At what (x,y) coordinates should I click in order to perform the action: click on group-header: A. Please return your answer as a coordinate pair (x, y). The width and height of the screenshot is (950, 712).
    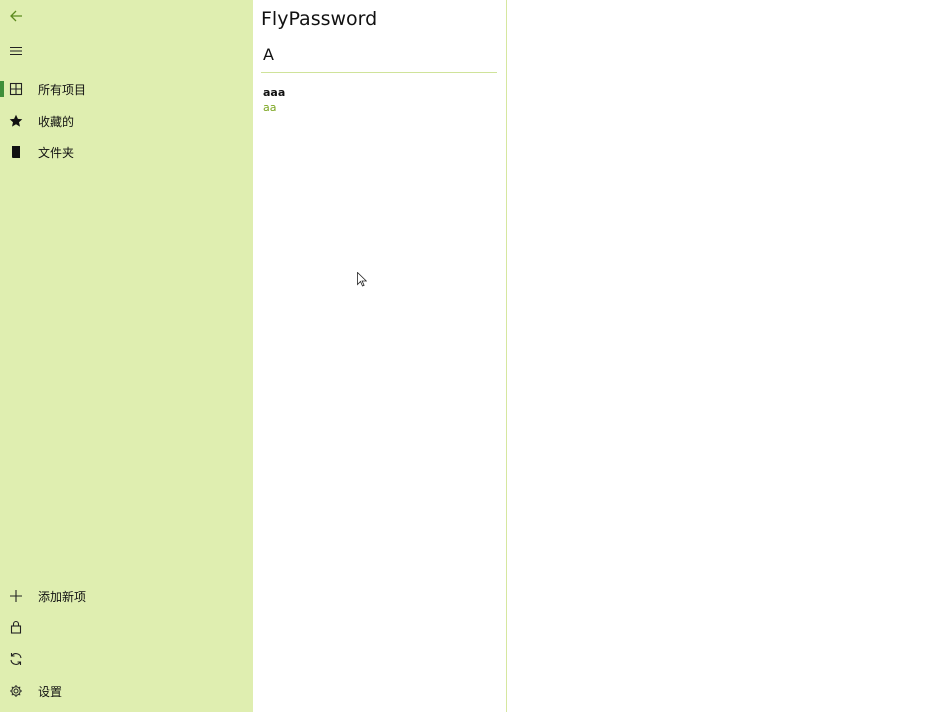
    Looking at the image, I should click on (268, 54).